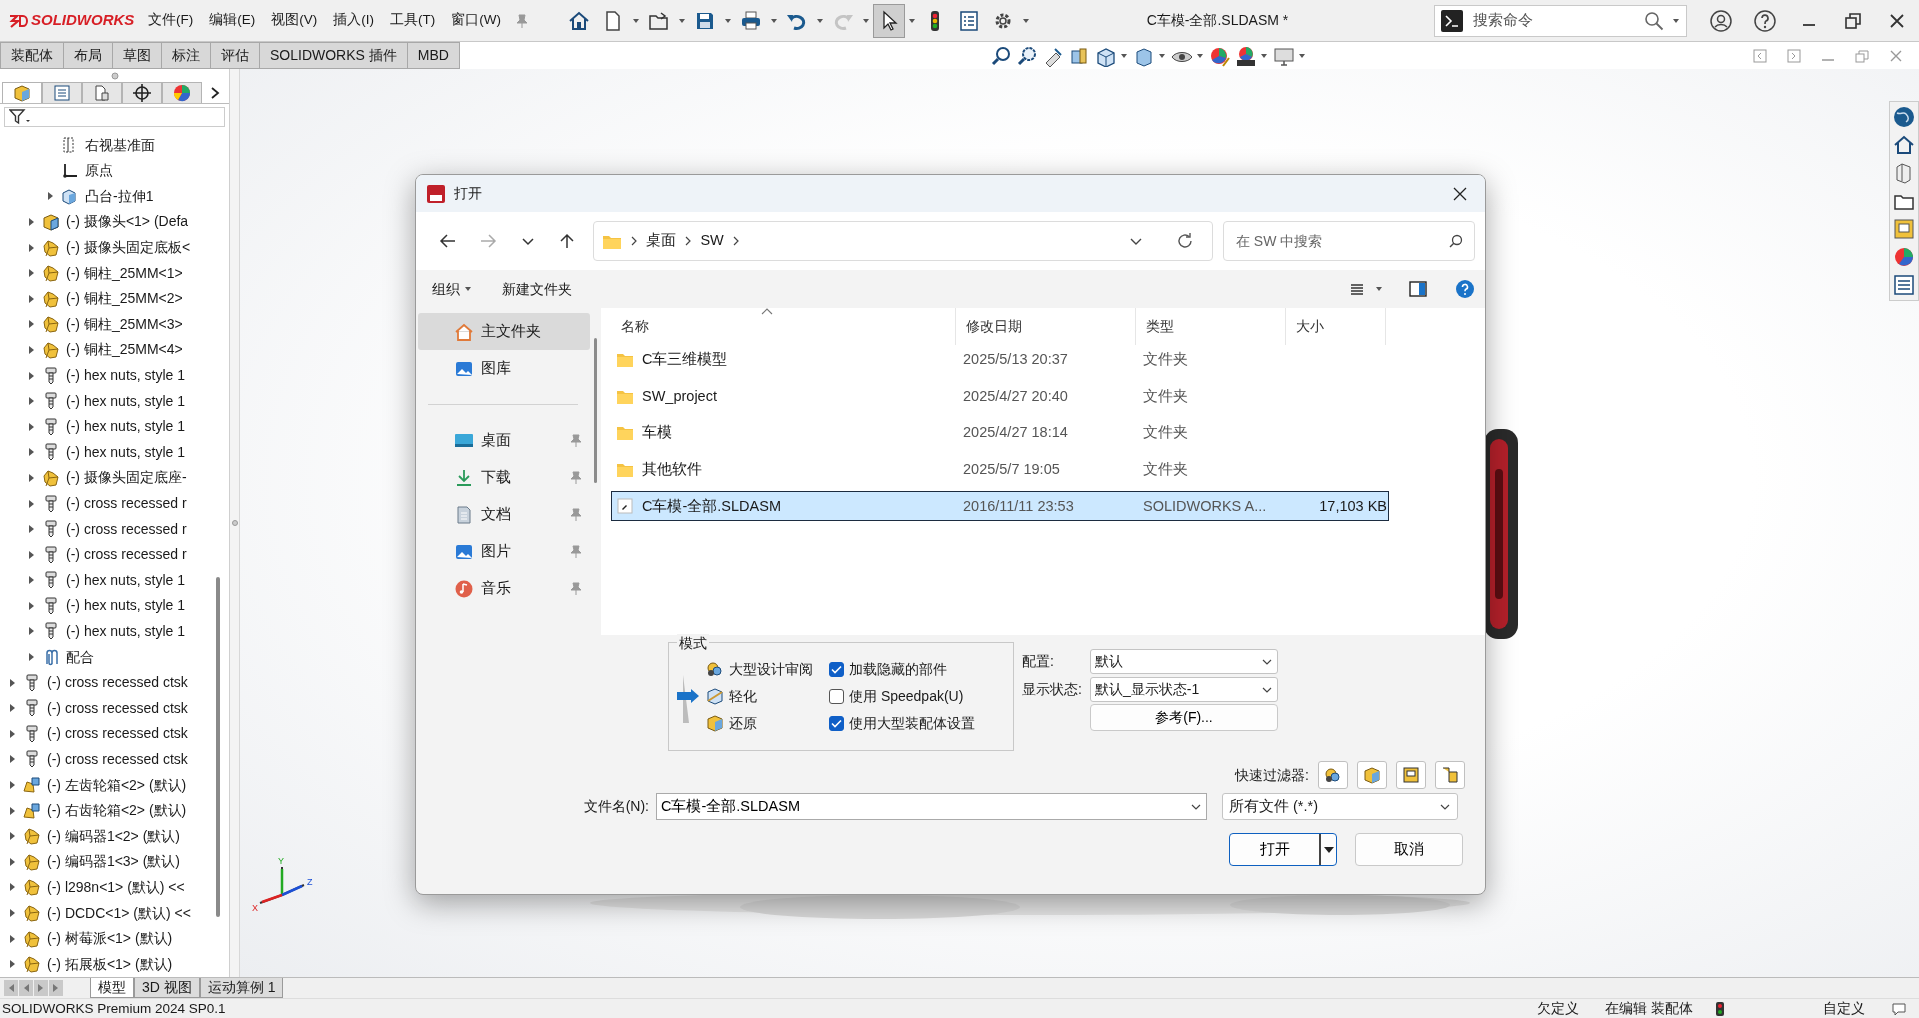  Describe the element at coordinates (712, 241) in the screenshot. I see `breadcrumb-item: SW` at that location.